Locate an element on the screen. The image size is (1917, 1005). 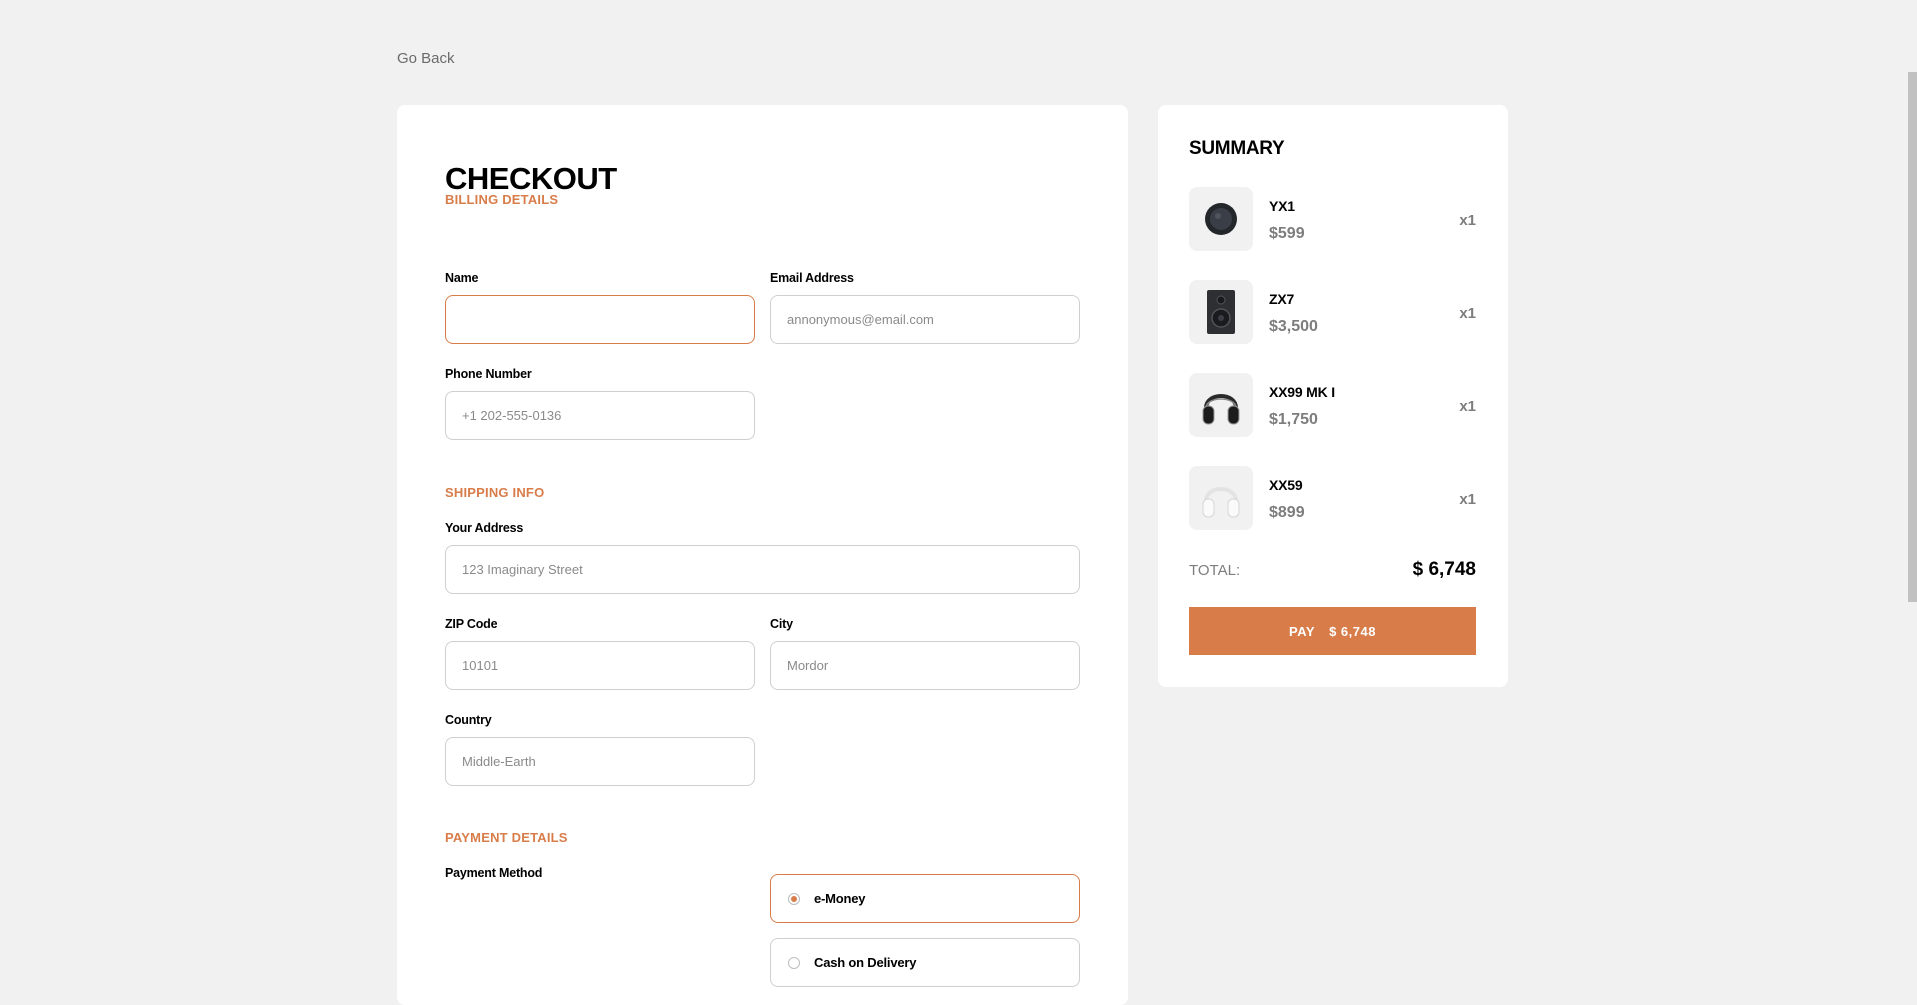
payment-option-label: Cash on Delivery is located at coordinates (865, 962).